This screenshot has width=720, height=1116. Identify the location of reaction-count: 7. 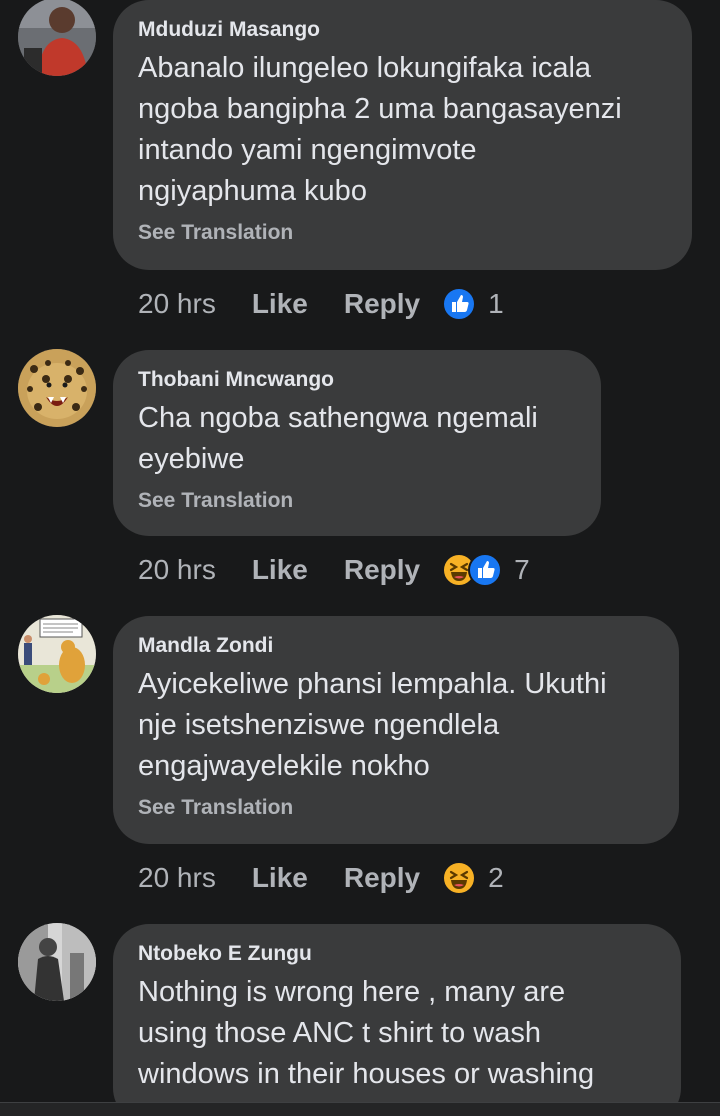
(522, 569).